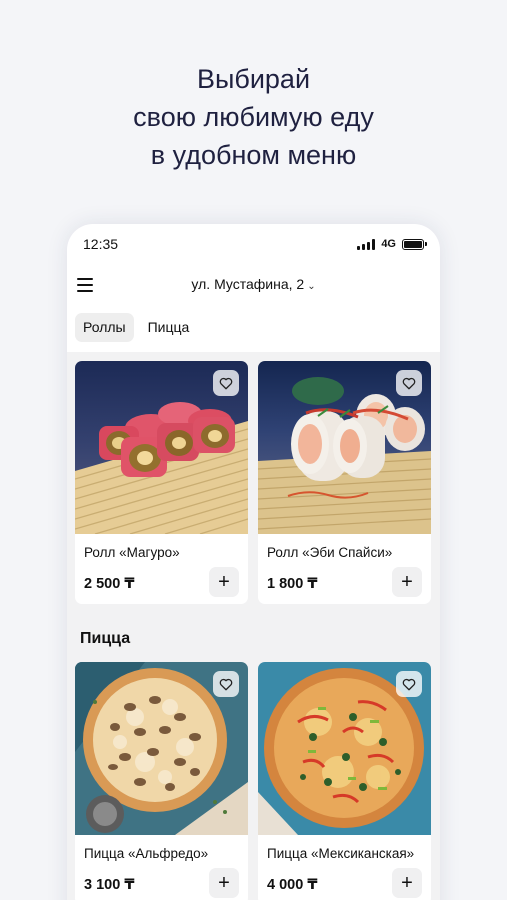 Image resolution: width=507 pixels, height=900 pixels. I want to click on promo-line-3: в удобном меню, so click(253, 155).